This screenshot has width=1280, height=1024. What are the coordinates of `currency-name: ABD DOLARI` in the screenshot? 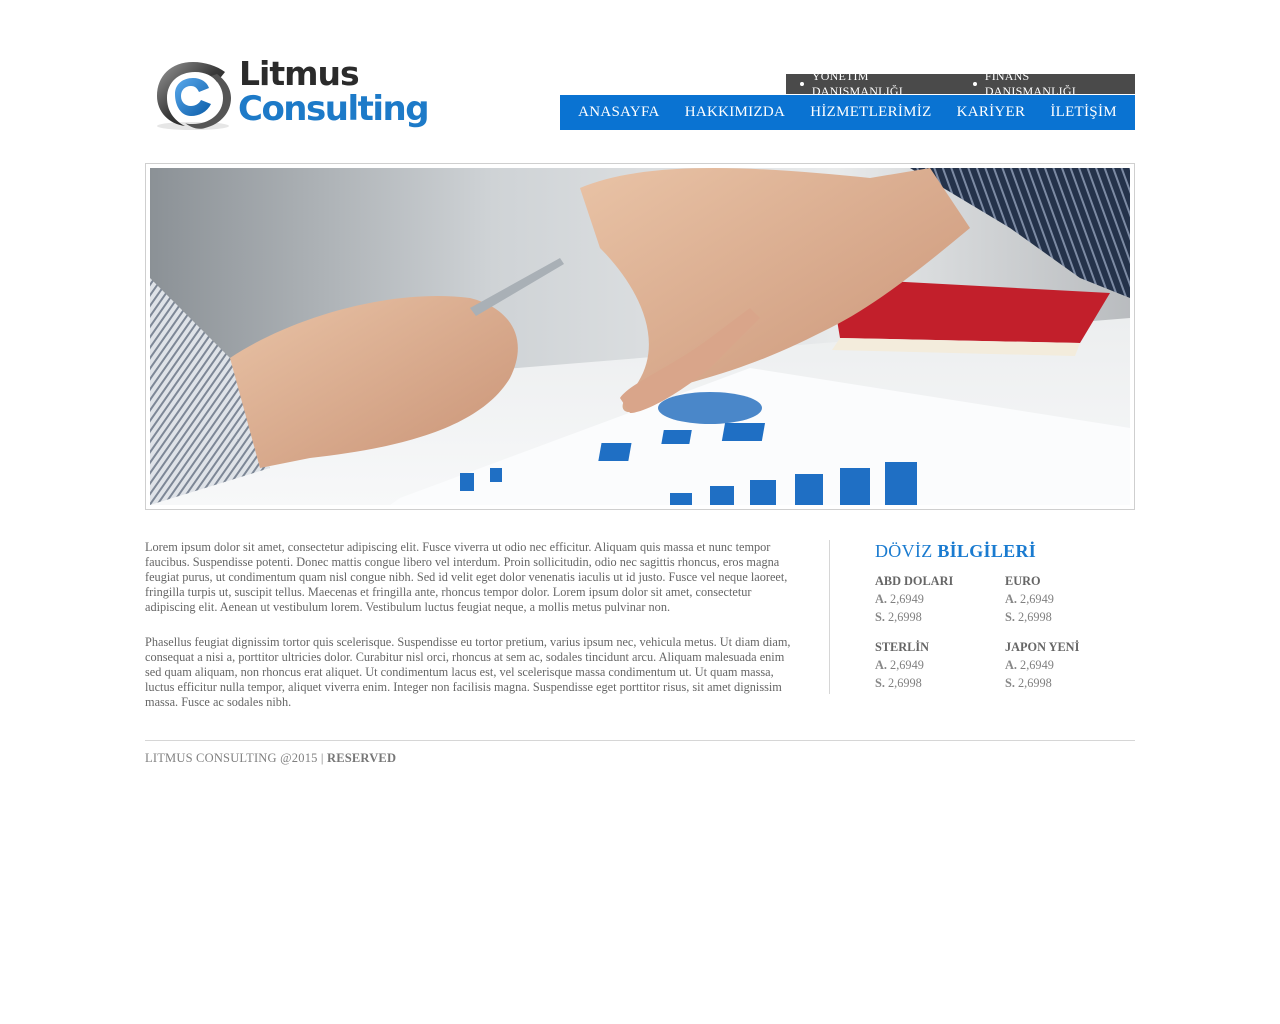 It's located at (914, 581).